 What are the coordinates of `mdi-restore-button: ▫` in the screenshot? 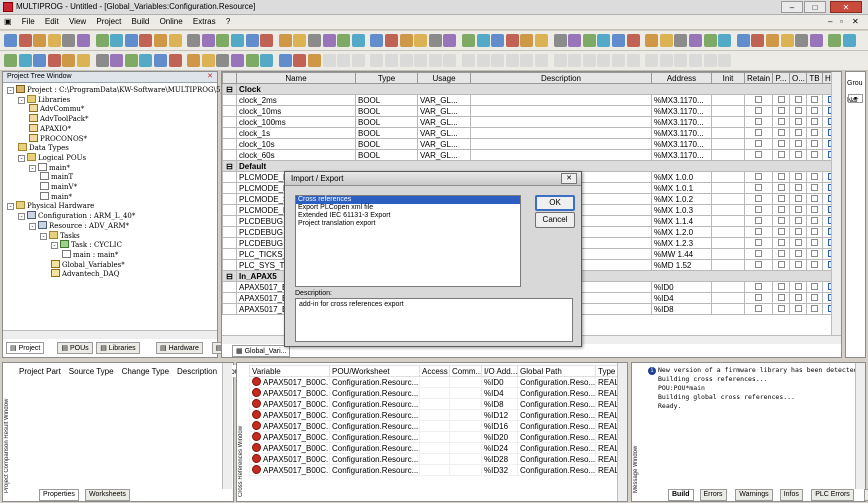 It's located at (841, 21).